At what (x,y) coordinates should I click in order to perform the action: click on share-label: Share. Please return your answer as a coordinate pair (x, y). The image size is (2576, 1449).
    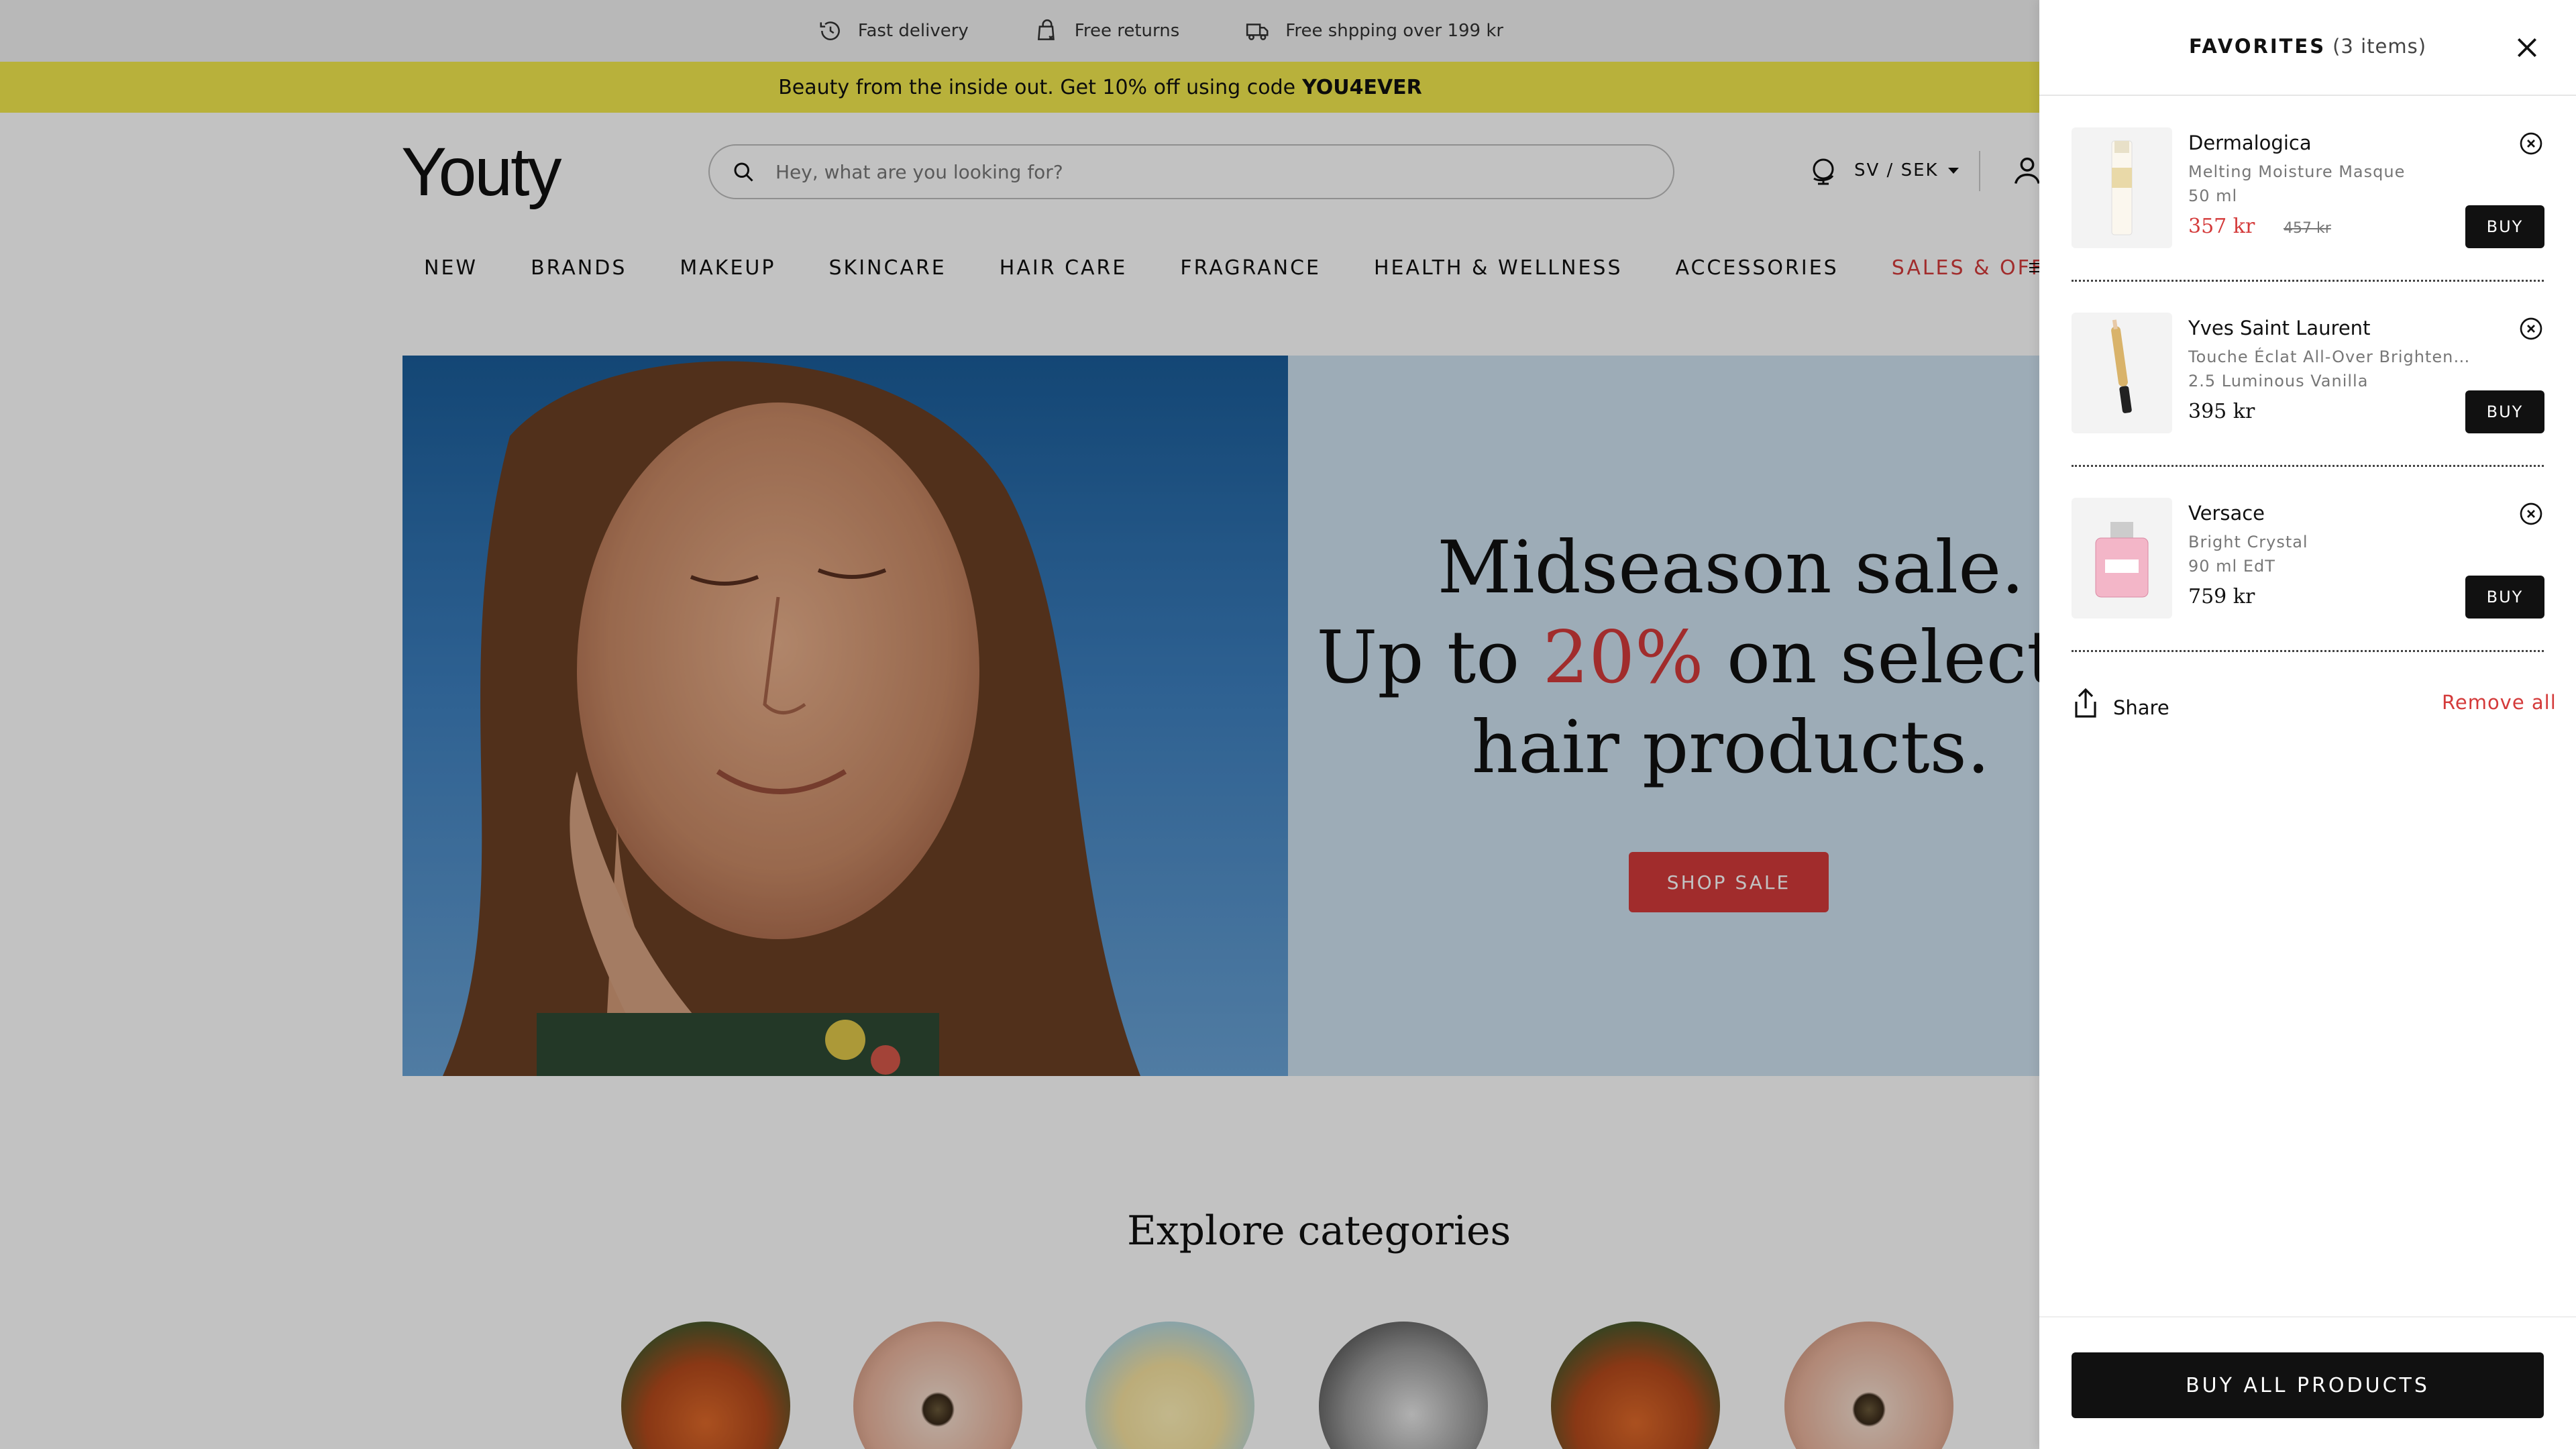
    Looking at the image, I should click on (2141, 707).